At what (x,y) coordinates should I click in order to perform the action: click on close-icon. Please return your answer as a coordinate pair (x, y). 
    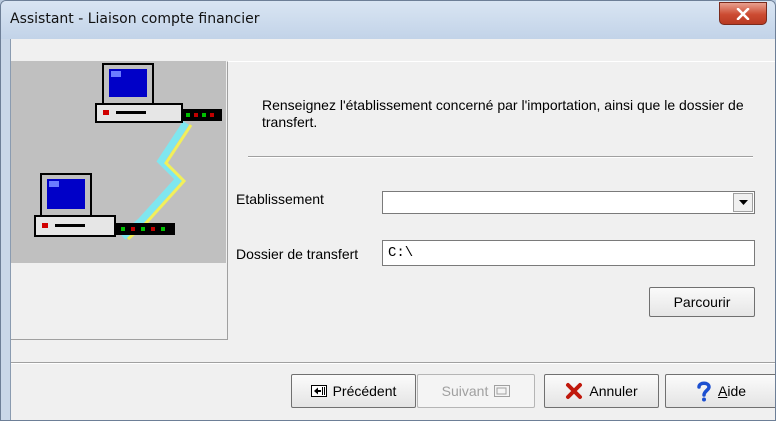
    Looking at the image, I should click on (743, 13).